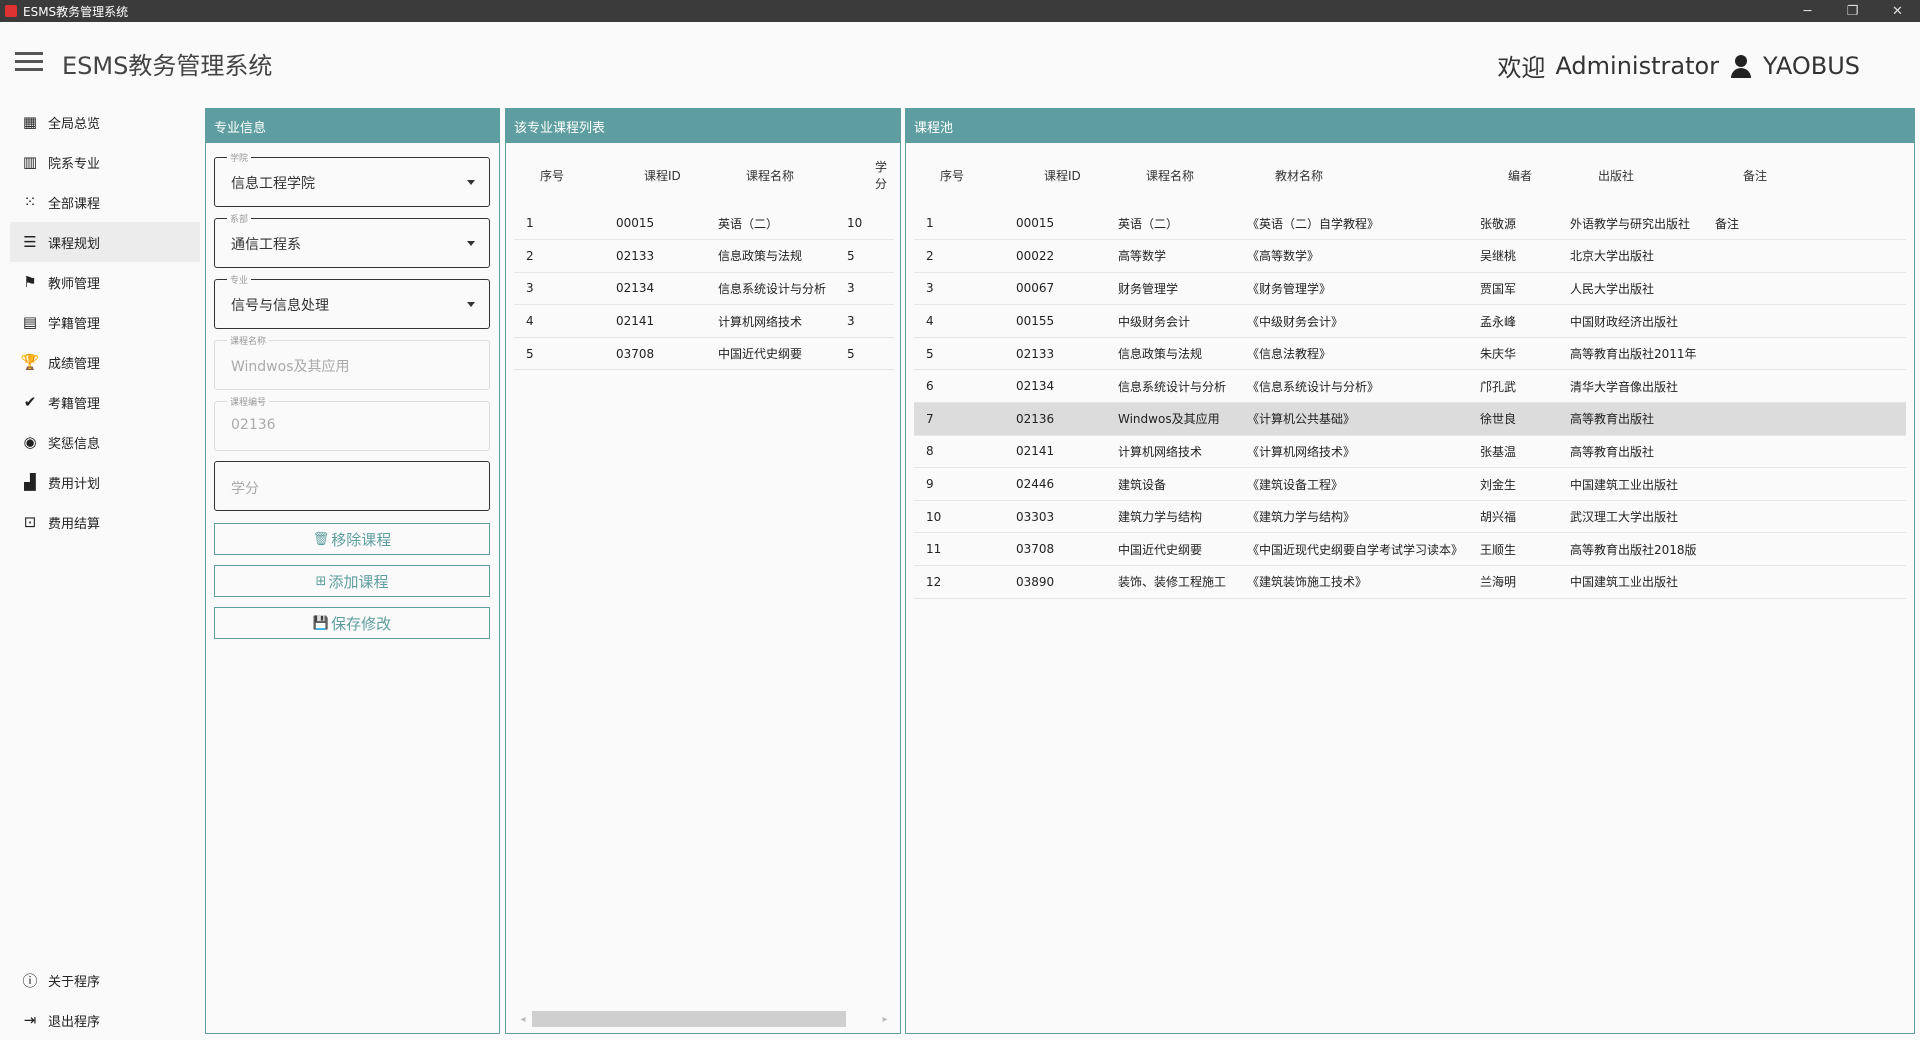 This screenshot has width=1920, height=1040. I want to click on sidebar-item: ✔ 考籍管理, so click(105, 402).